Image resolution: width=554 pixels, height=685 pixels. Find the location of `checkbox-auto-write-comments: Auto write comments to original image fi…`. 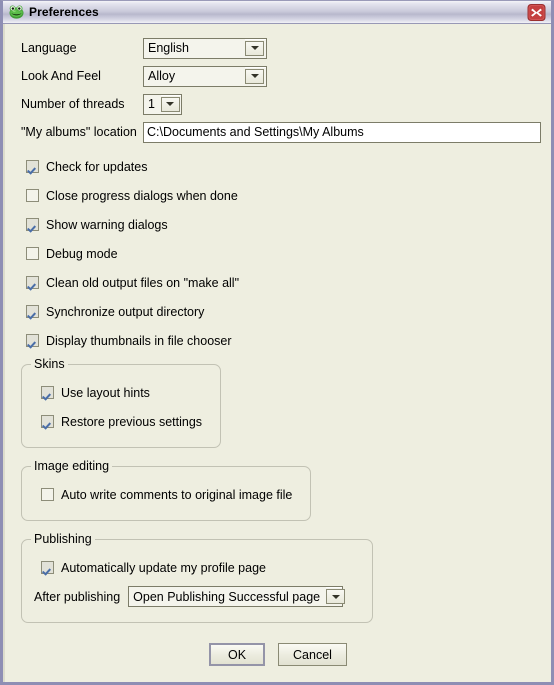

checkbox-auto-write-comments: Auto write comments to original image fi… is located at coordinates (166, 494).